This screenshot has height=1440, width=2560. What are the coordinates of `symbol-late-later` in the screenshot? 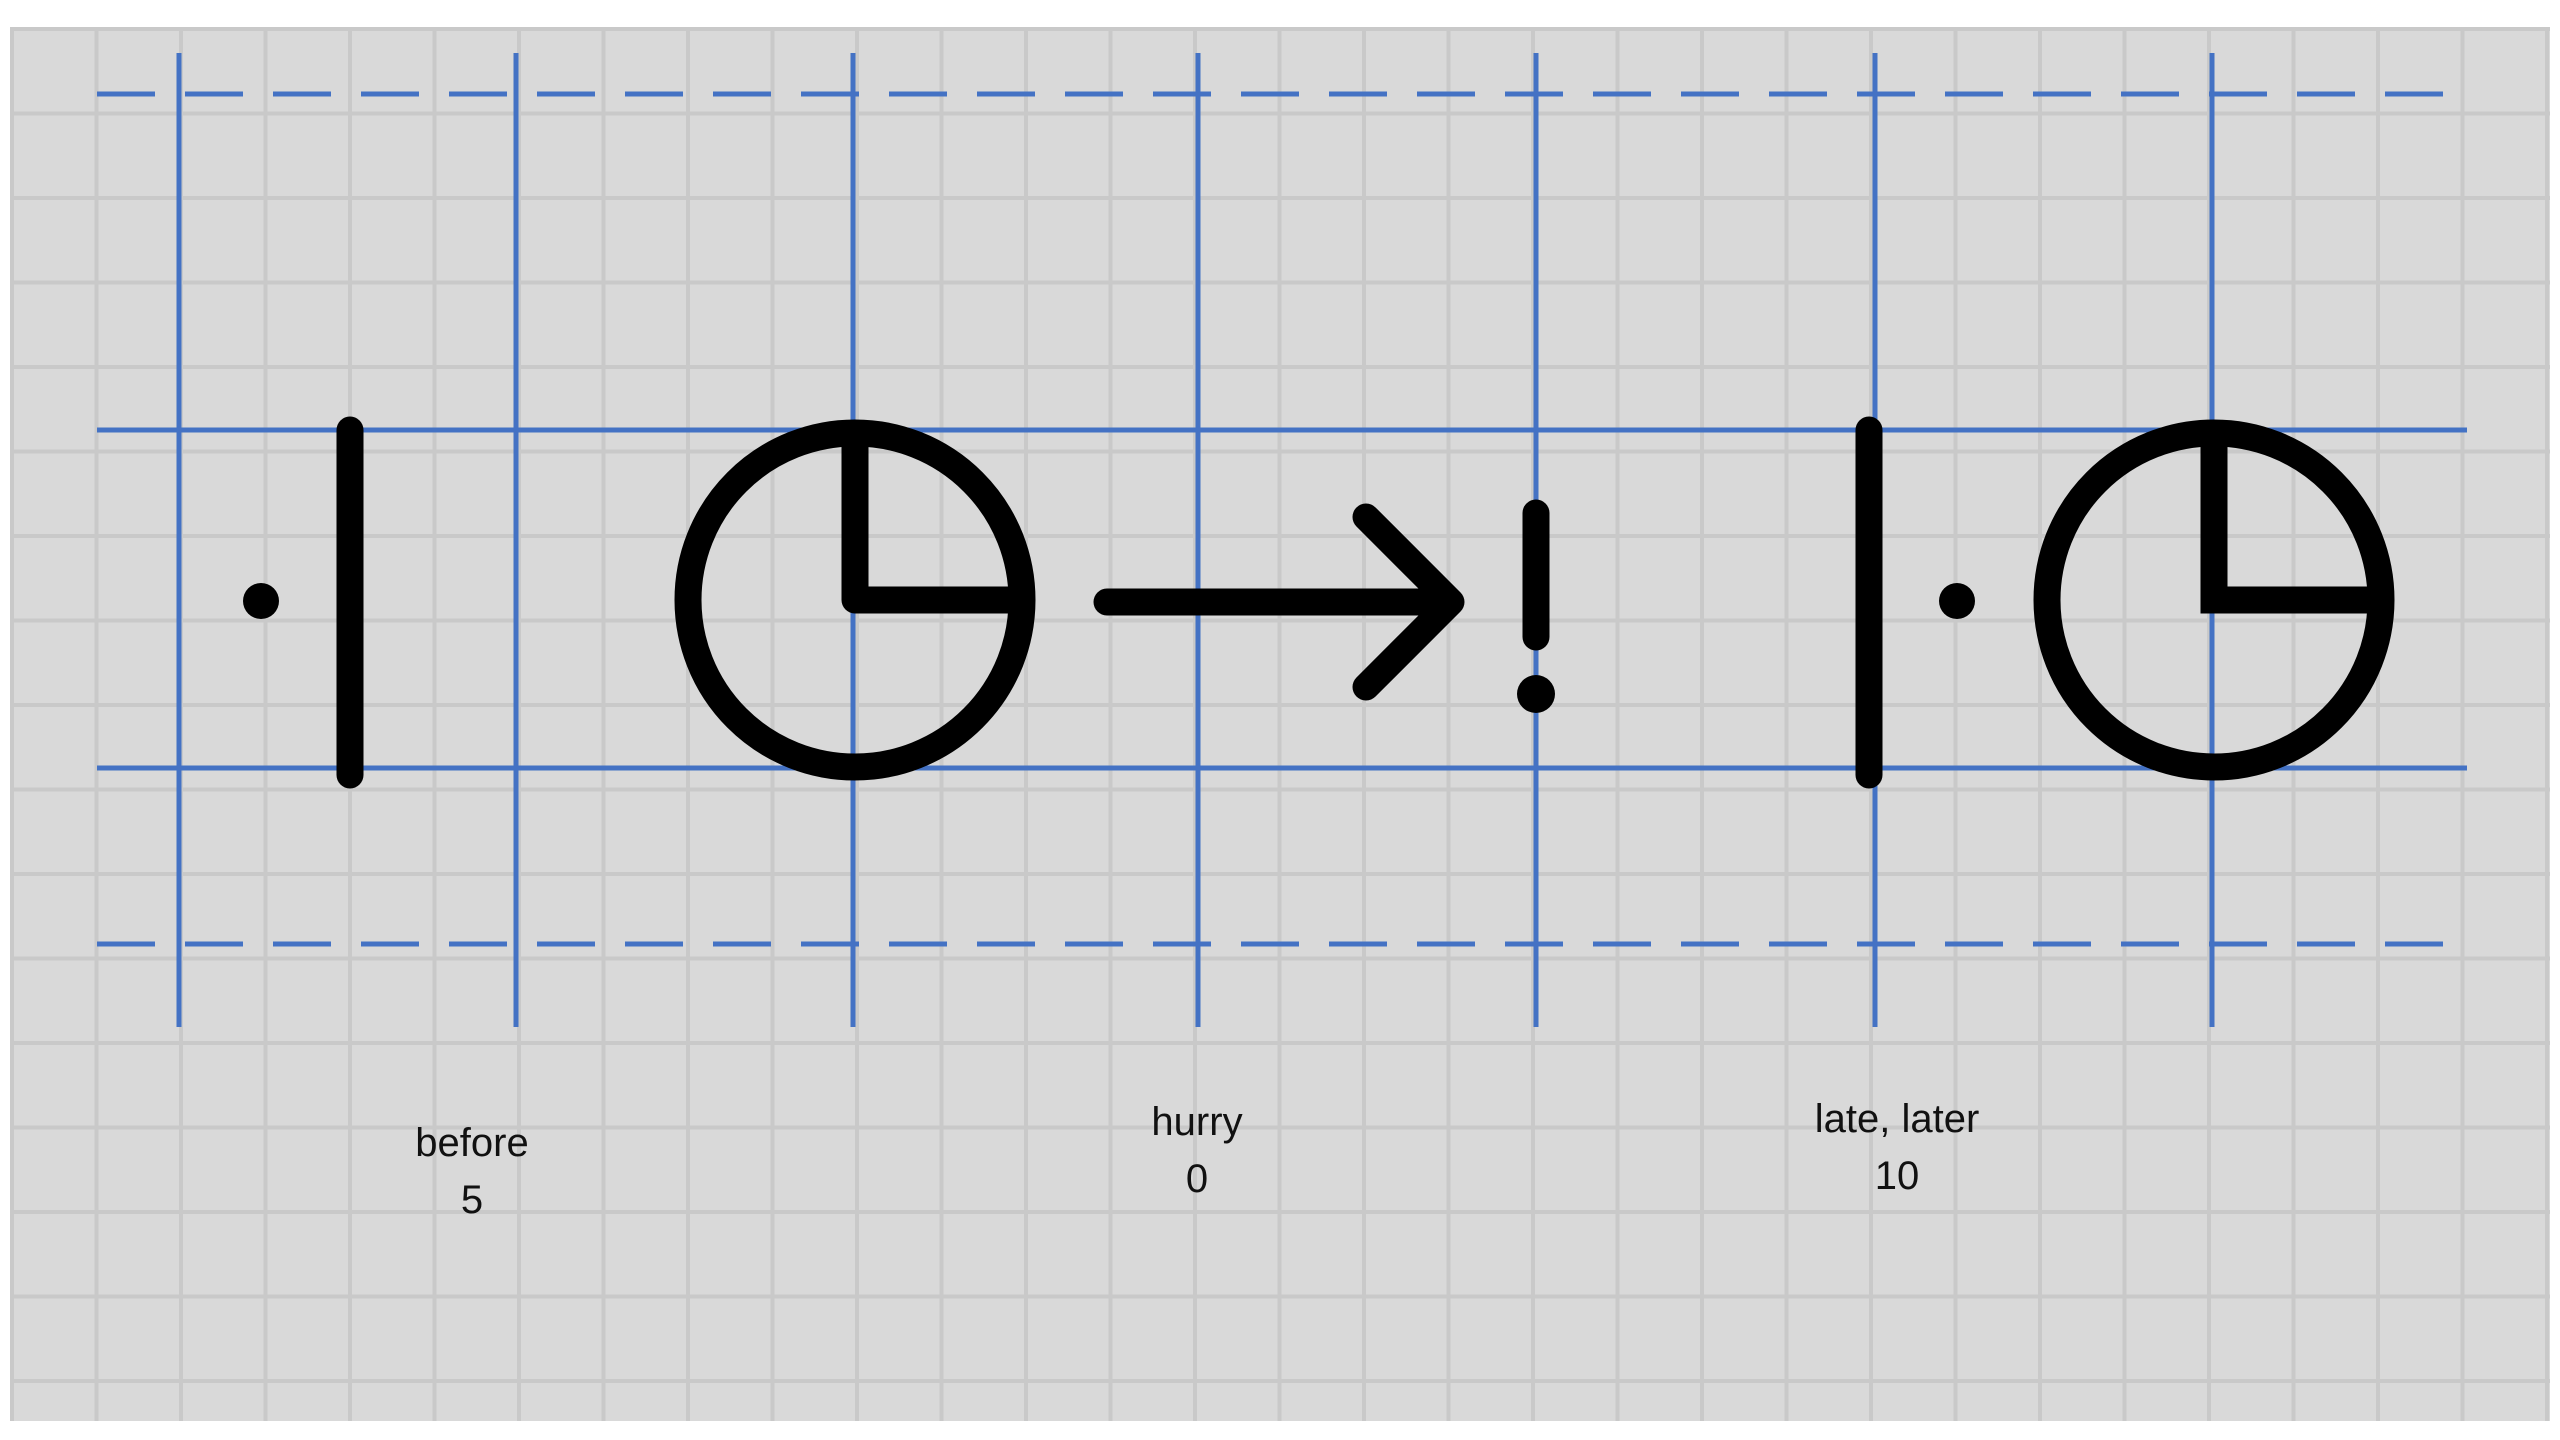 It's located at (2125, 602).